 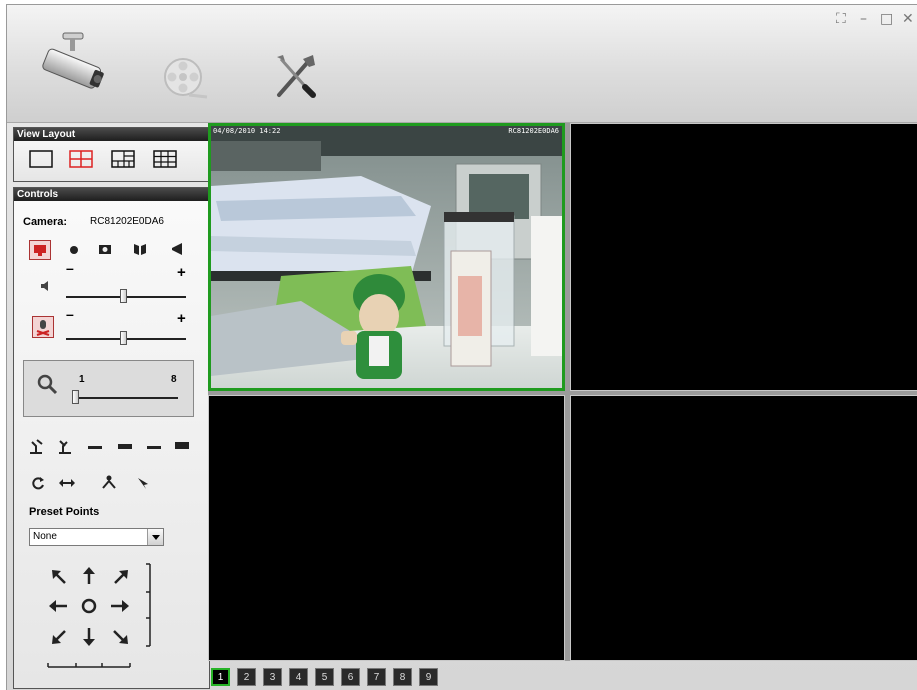 What do you see at coordinates (174, 379) in the screenshot?
I see `zoom-max-label: 8` at bounding box center [174, 379].